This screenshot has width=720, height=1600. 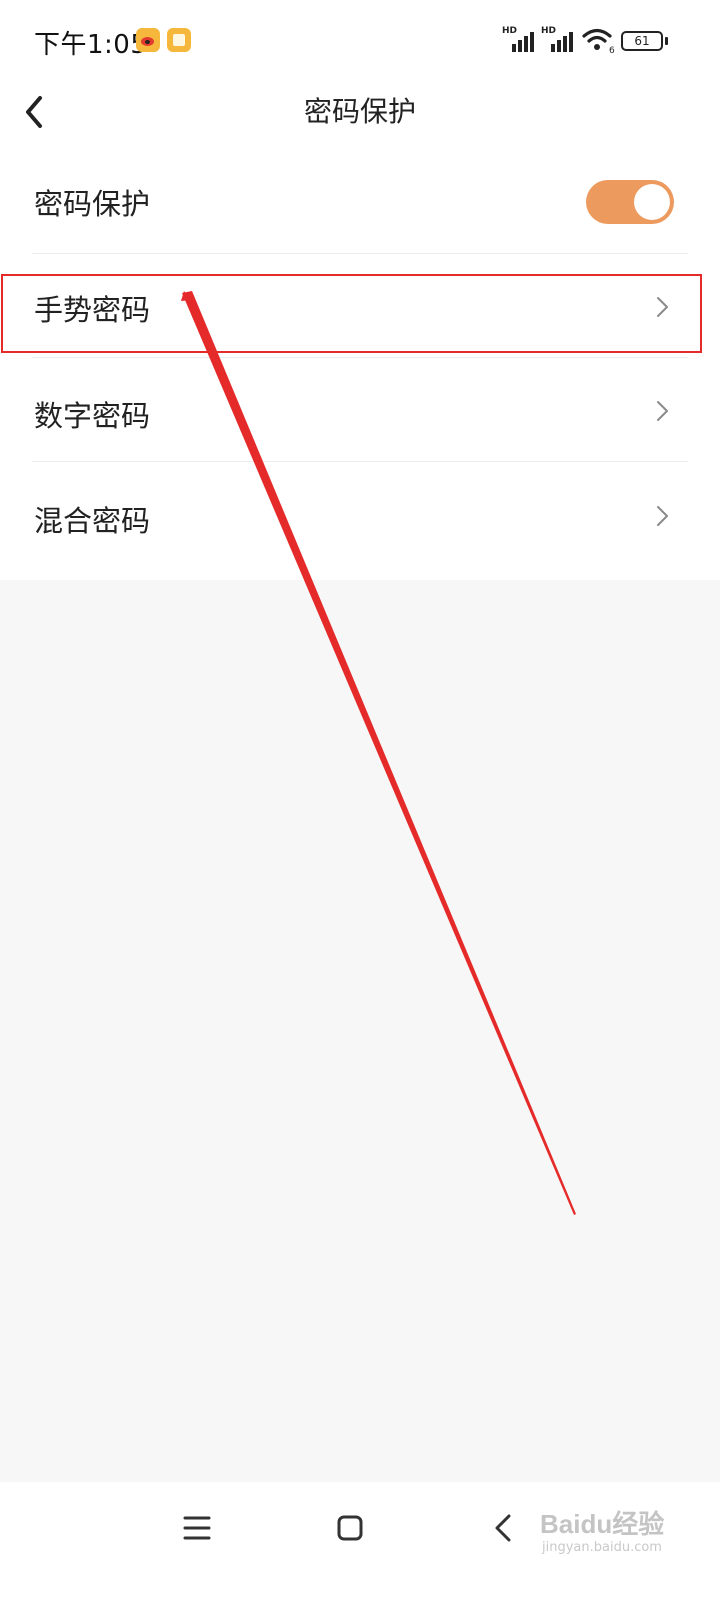 I want to click on password-protection-label: 密码保护, so click(x=92, y=204).